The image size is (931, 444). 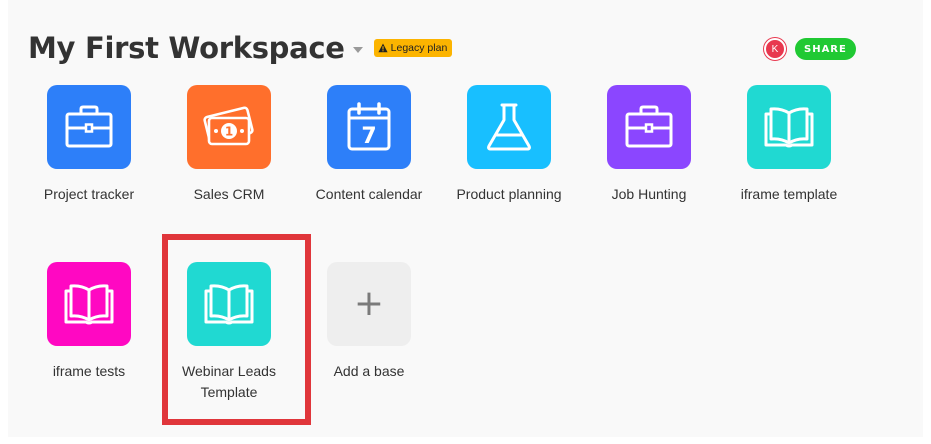 What do you see at coordinates (229, 392) in the screenshot?
I see `base-label-line: Template` at bounding box center [229, 392].